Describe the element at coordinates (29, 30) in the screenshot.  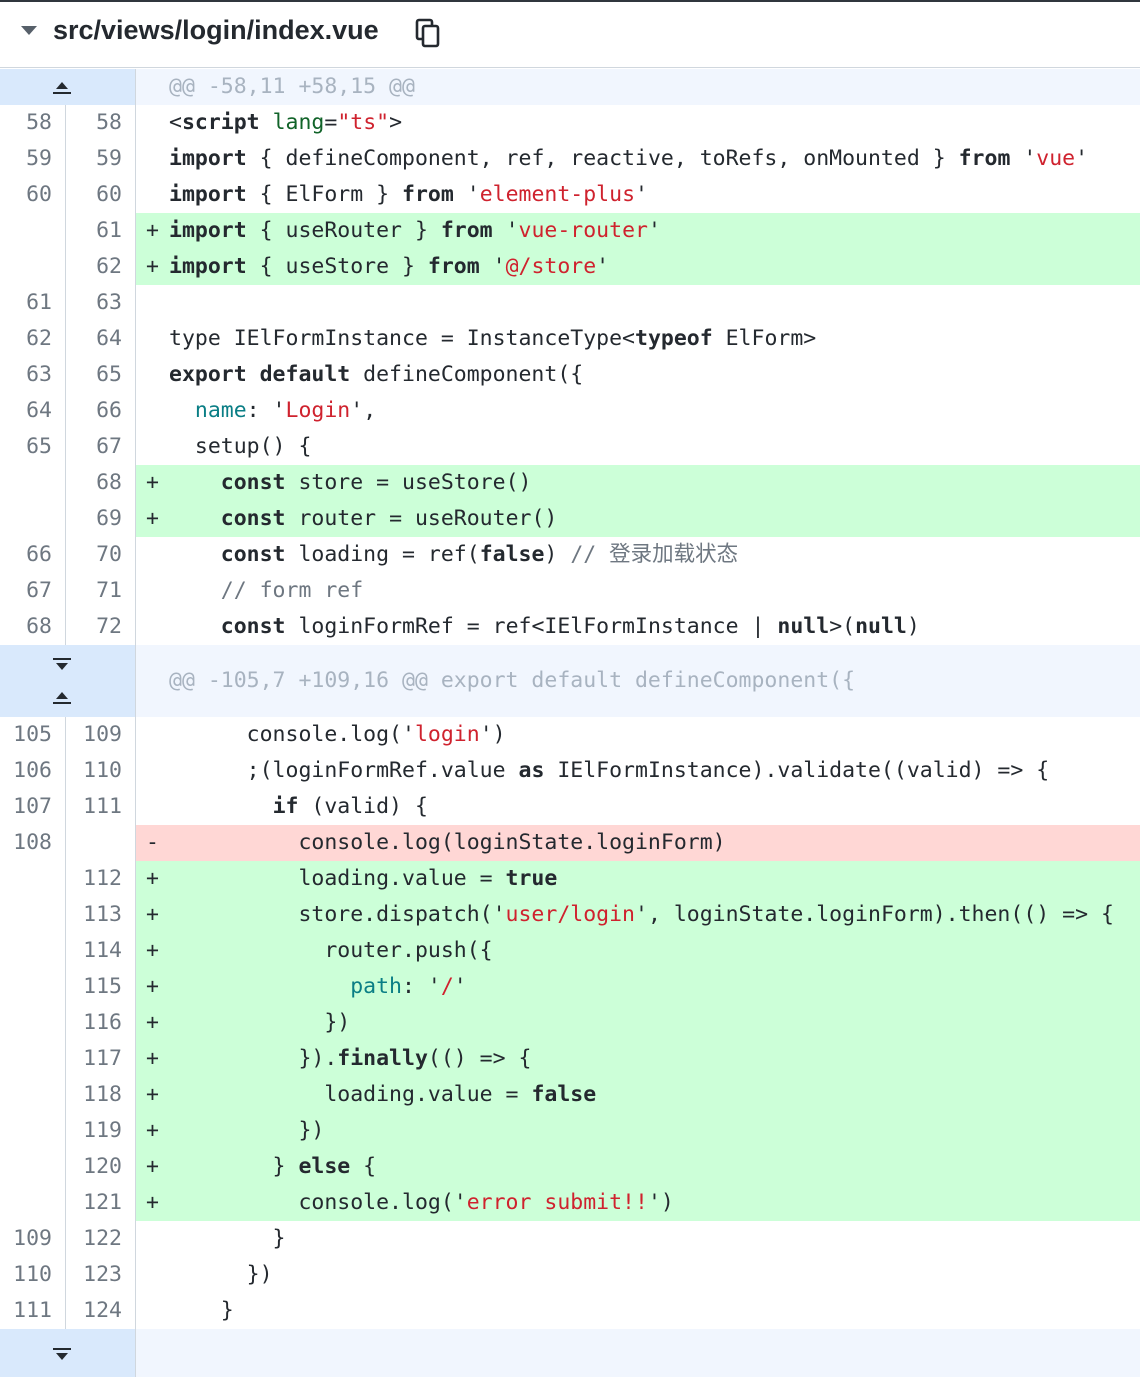
I see `chevron-down-icon` at that location.